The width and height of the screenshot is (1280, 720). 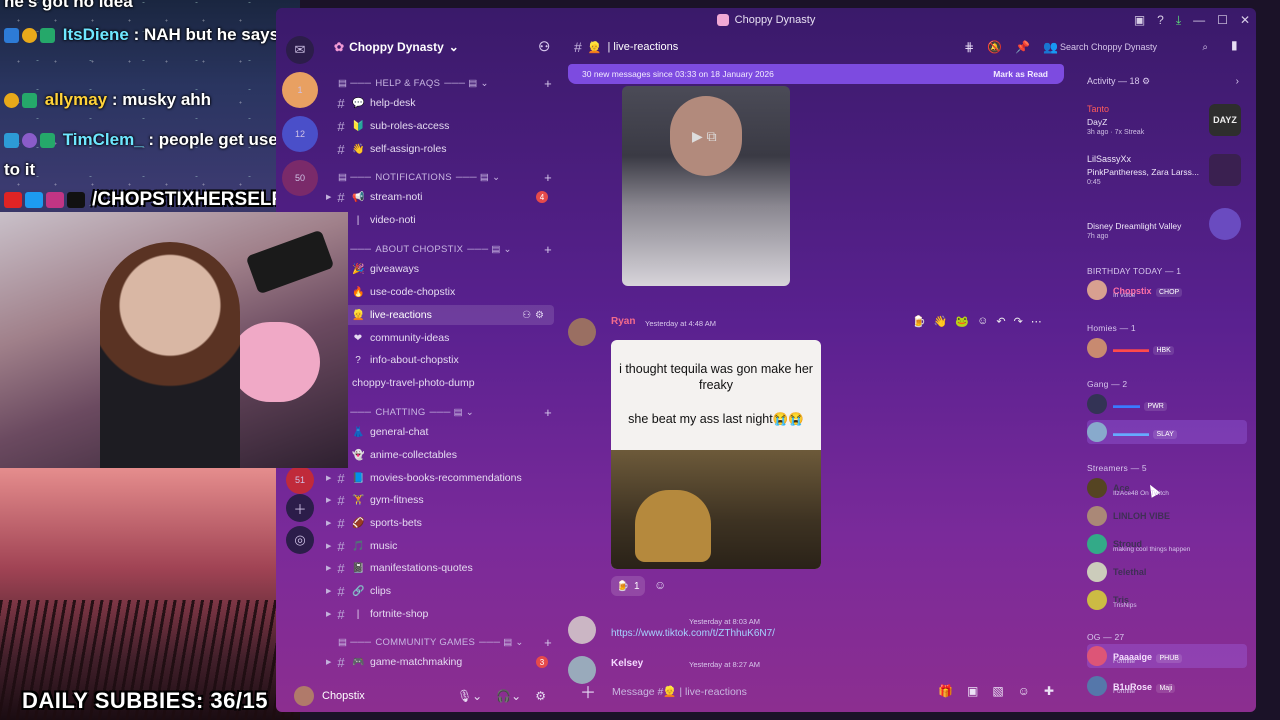 I want to click on channel-sub-roles-access: # 🔰 sub-roles-access, so click(x=445, y=126).